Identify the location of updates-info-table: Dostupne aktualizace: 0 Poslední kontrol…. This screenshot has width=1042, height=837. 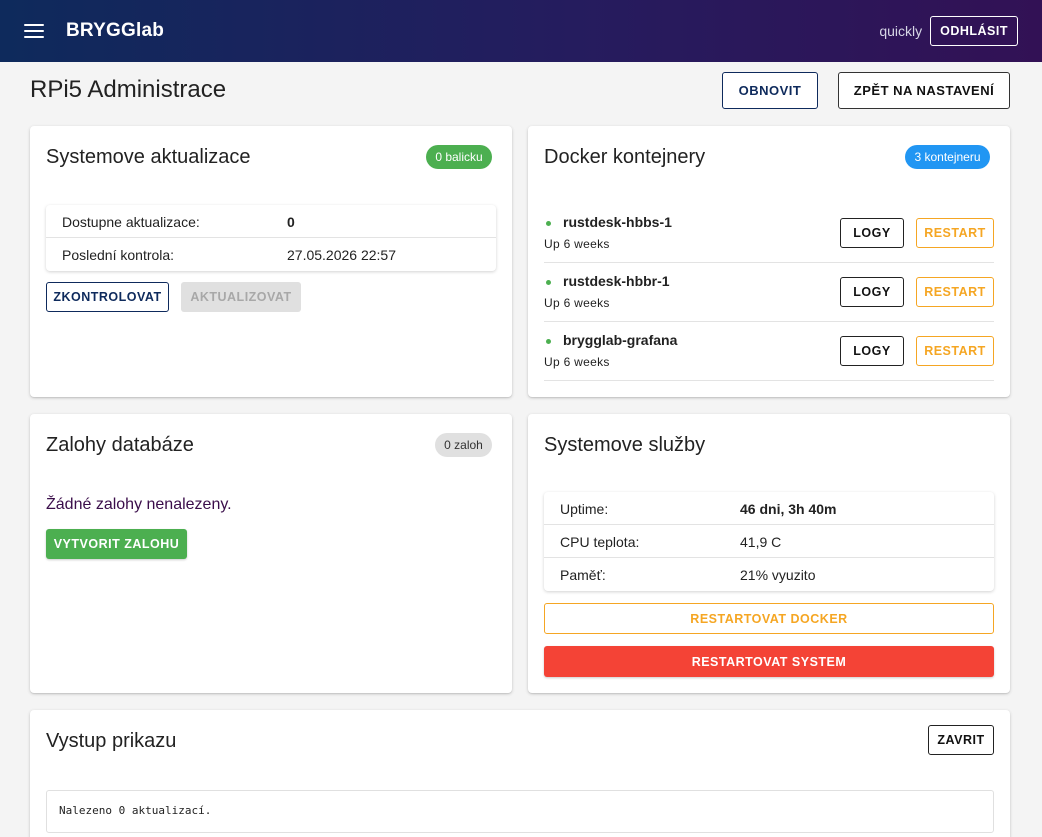
(271, 238).